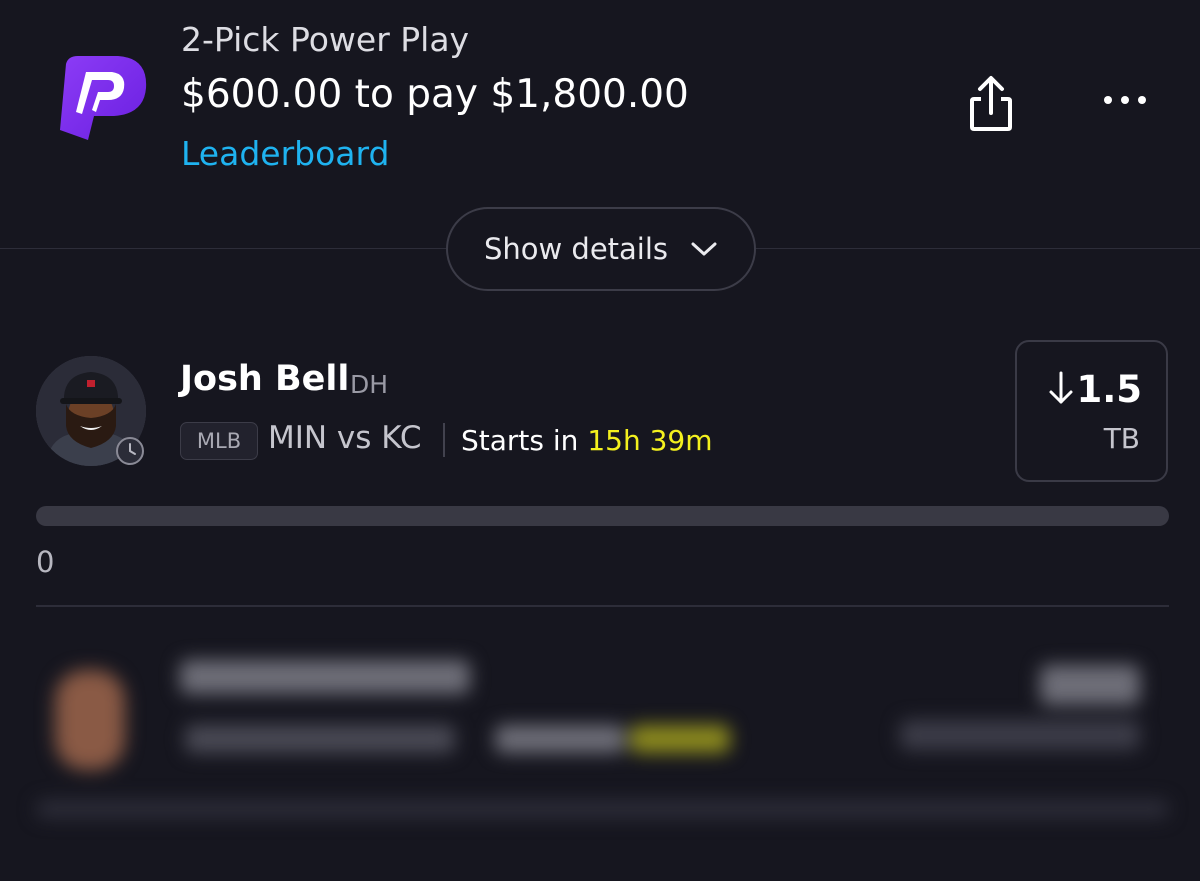 Image resolution: width=1200 pixels, height=881 pixels. What do you see at coordinates (102, 98) in the screenshot?
I see `app-logo` at bounding box center [102, 98].